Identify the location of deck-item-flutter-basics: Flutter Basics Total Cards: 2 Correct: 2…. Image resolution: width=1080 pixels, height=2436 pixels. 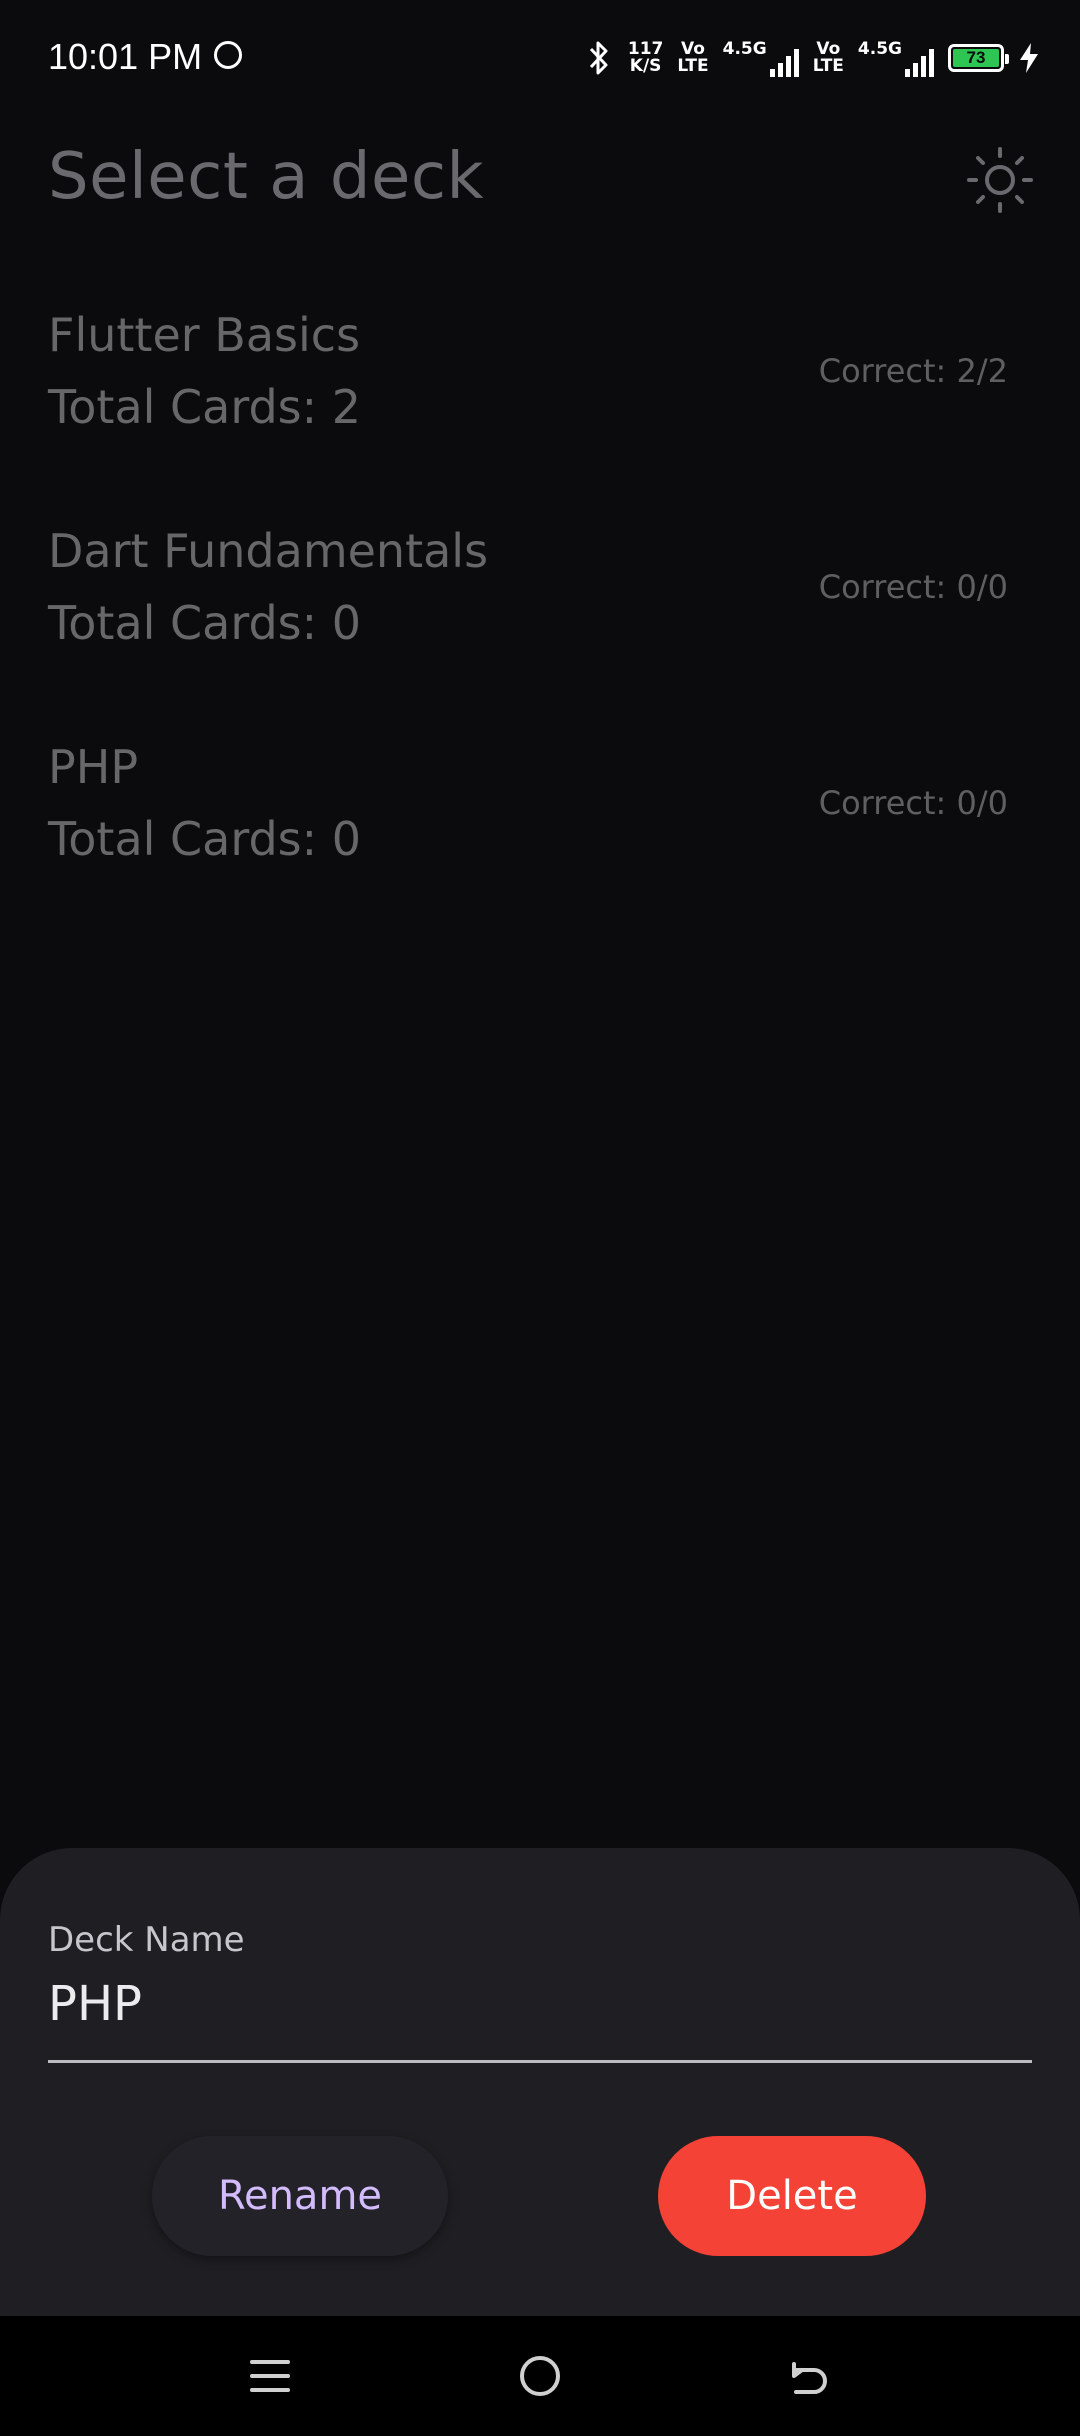
(540, 398).